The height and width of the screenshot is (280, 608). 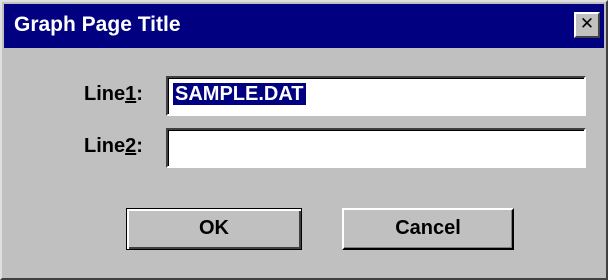 I want to click on close-button: ✕, so click(x=587, y=25).